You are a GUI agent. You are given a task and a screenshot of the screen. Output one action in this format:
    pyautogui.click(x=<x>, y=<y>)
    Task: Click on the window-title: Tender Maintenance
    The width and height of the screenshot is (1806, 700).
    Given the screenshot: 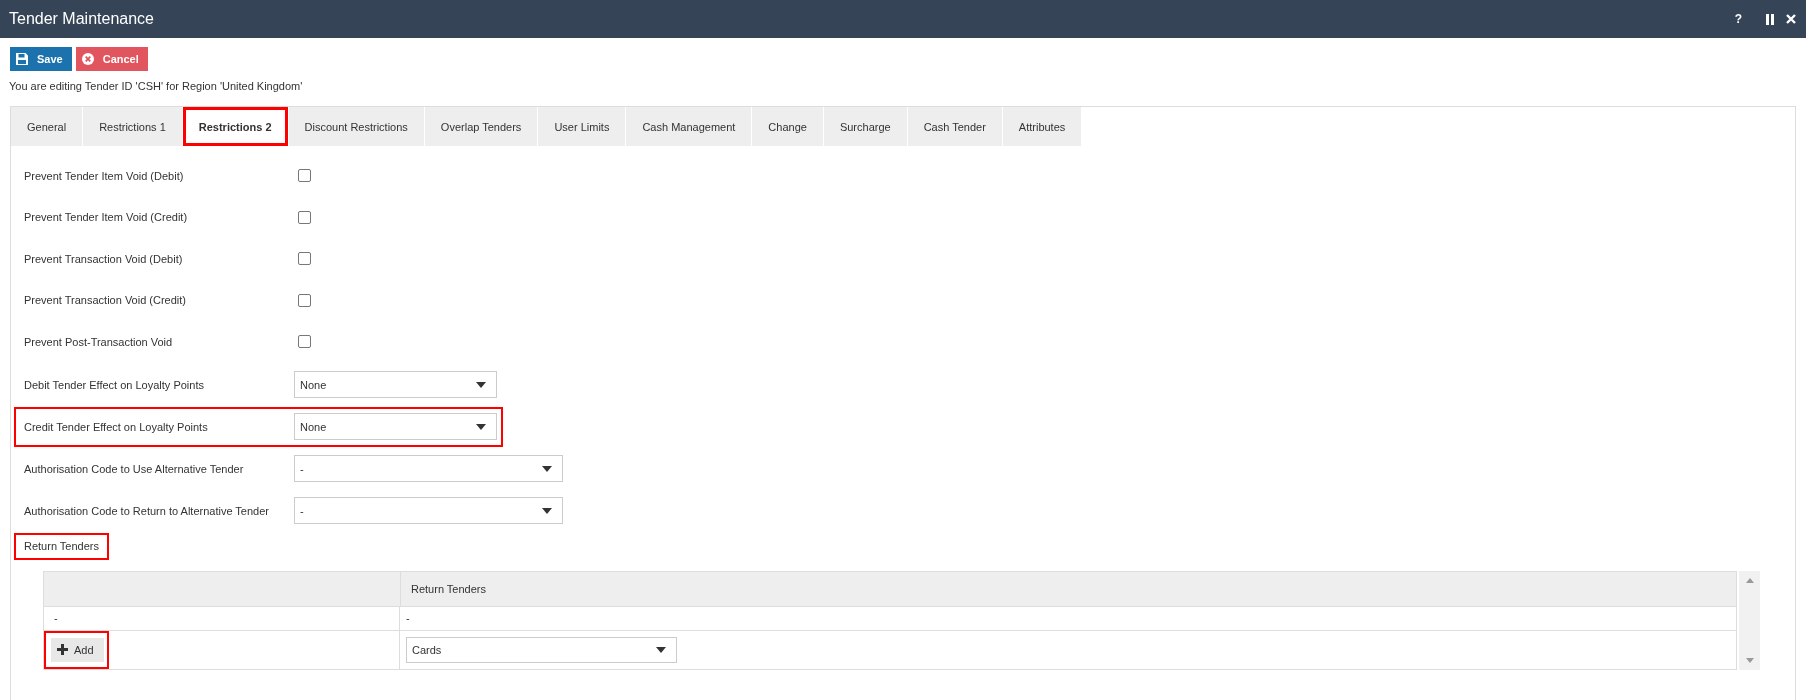 What is the action you would take?
    pyautogui.click(x=82, y=19)
    